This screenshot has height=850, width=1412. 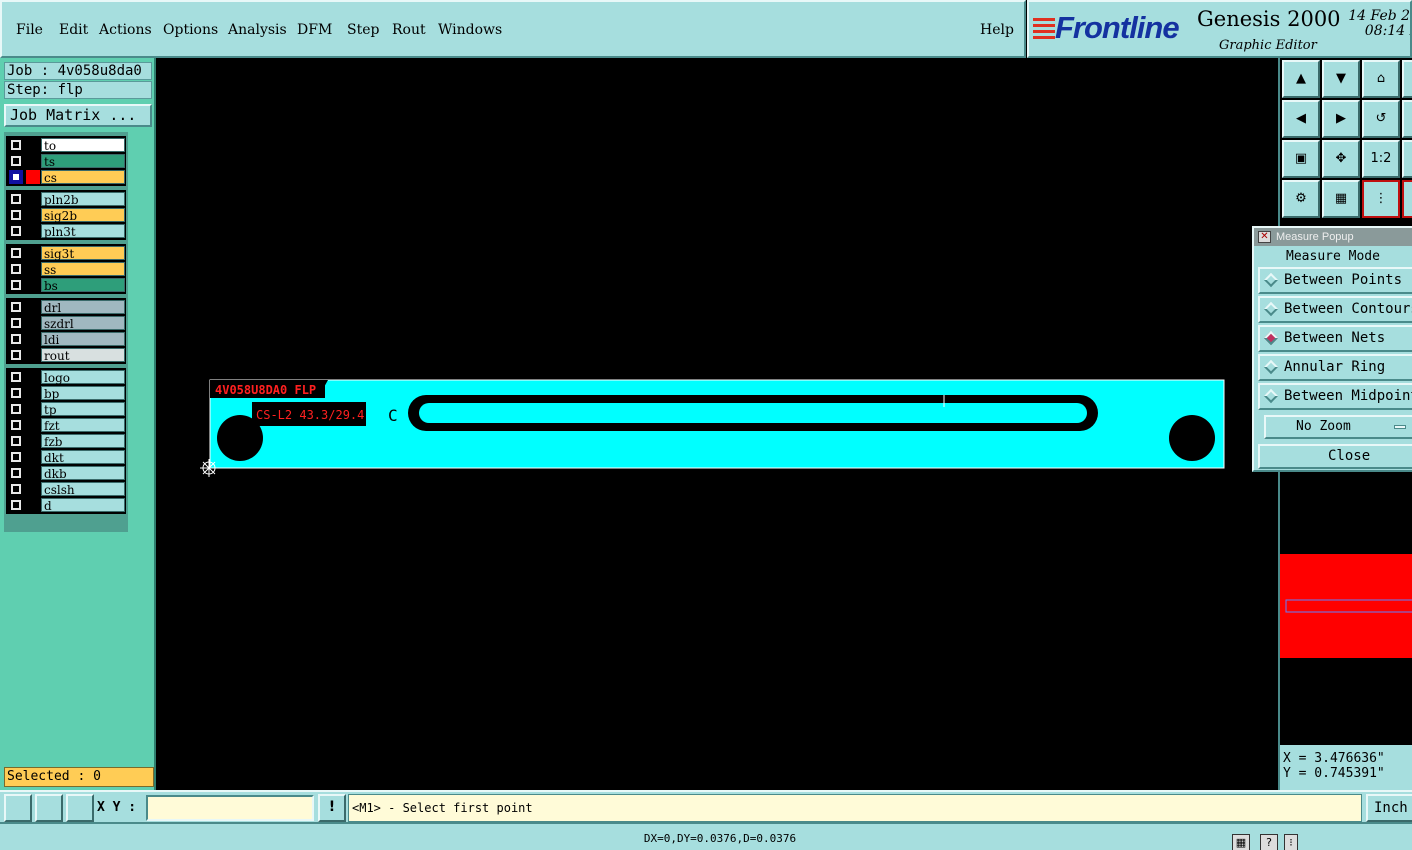 What do you see at coordinates (1381, 79) in the screenshot?
I see `home-icon: ⌂` at bounding box center [1381, 79].